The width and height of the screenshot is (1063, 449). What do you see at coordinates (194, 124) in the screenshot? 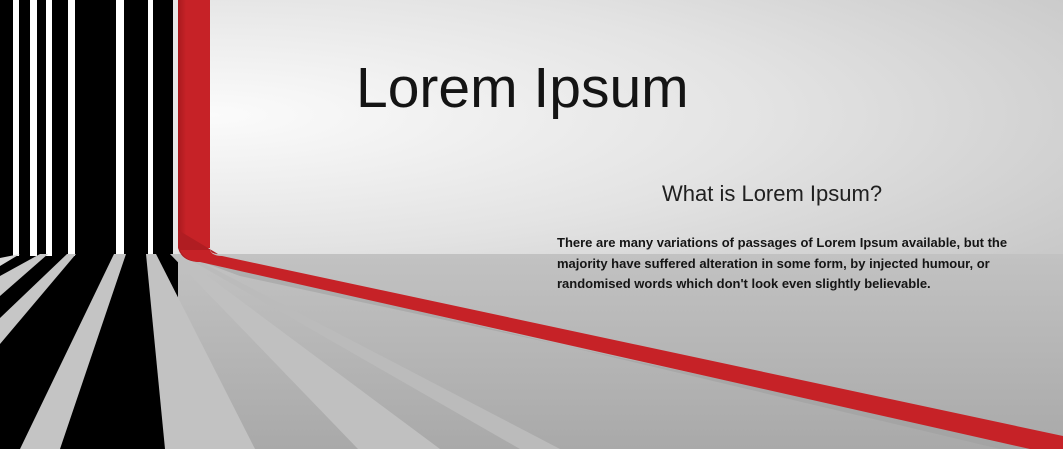
I see `red-ribbon-vertical` at bounding box center [194, 124].